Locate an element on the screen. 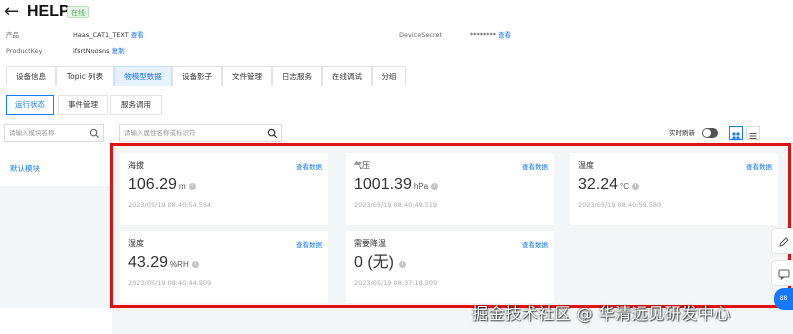 Image resolution: width=793 pixels, height=334 pixels. grid-view-button is located at coordinates (736, 133).